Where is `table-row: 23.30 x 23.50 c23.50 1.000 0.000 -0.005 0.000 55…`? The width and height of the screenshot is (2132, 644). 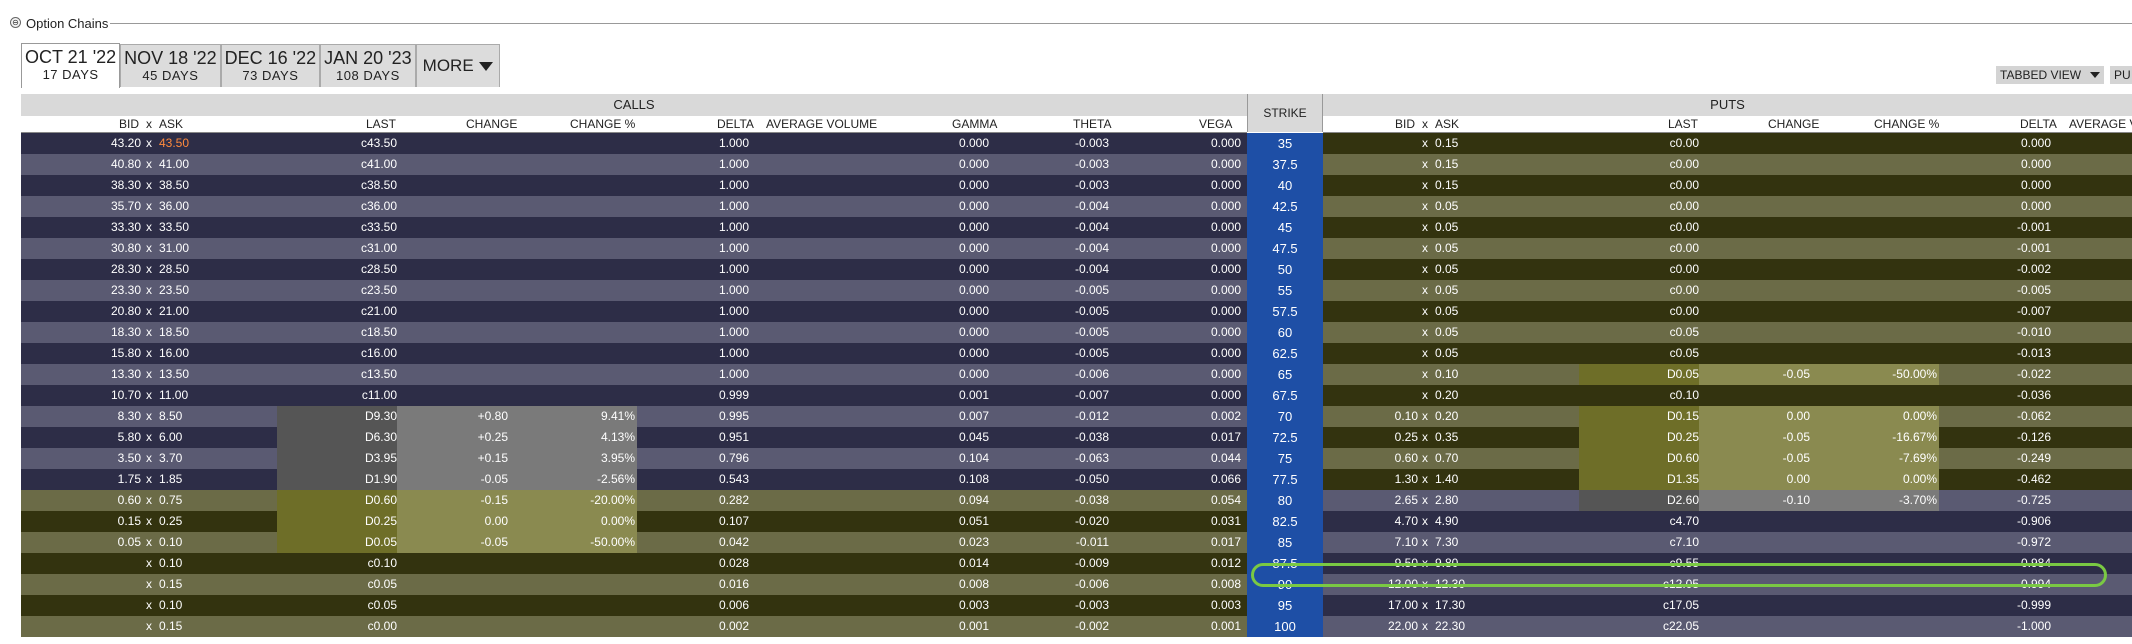 table-row: 23.30 x 23.50 c23.50 1.000 0.000 -0.005 0.000 55… is located at coordinates (1076, 290).